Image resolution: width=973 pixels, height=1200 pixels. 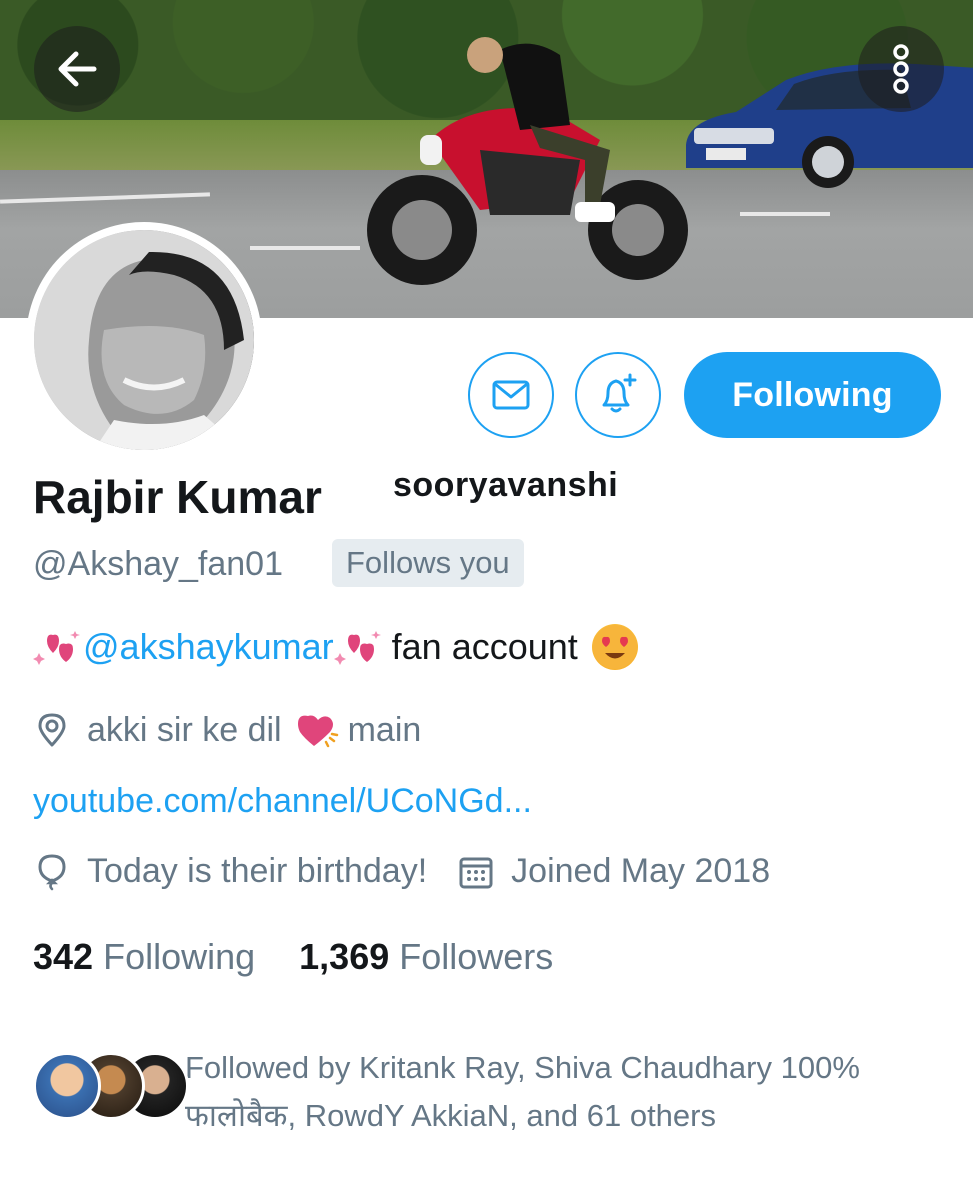 What do you see at coordinates (476, 872) in the screenshot?
I see `calendar-icon` at bounding box center [476, 872].